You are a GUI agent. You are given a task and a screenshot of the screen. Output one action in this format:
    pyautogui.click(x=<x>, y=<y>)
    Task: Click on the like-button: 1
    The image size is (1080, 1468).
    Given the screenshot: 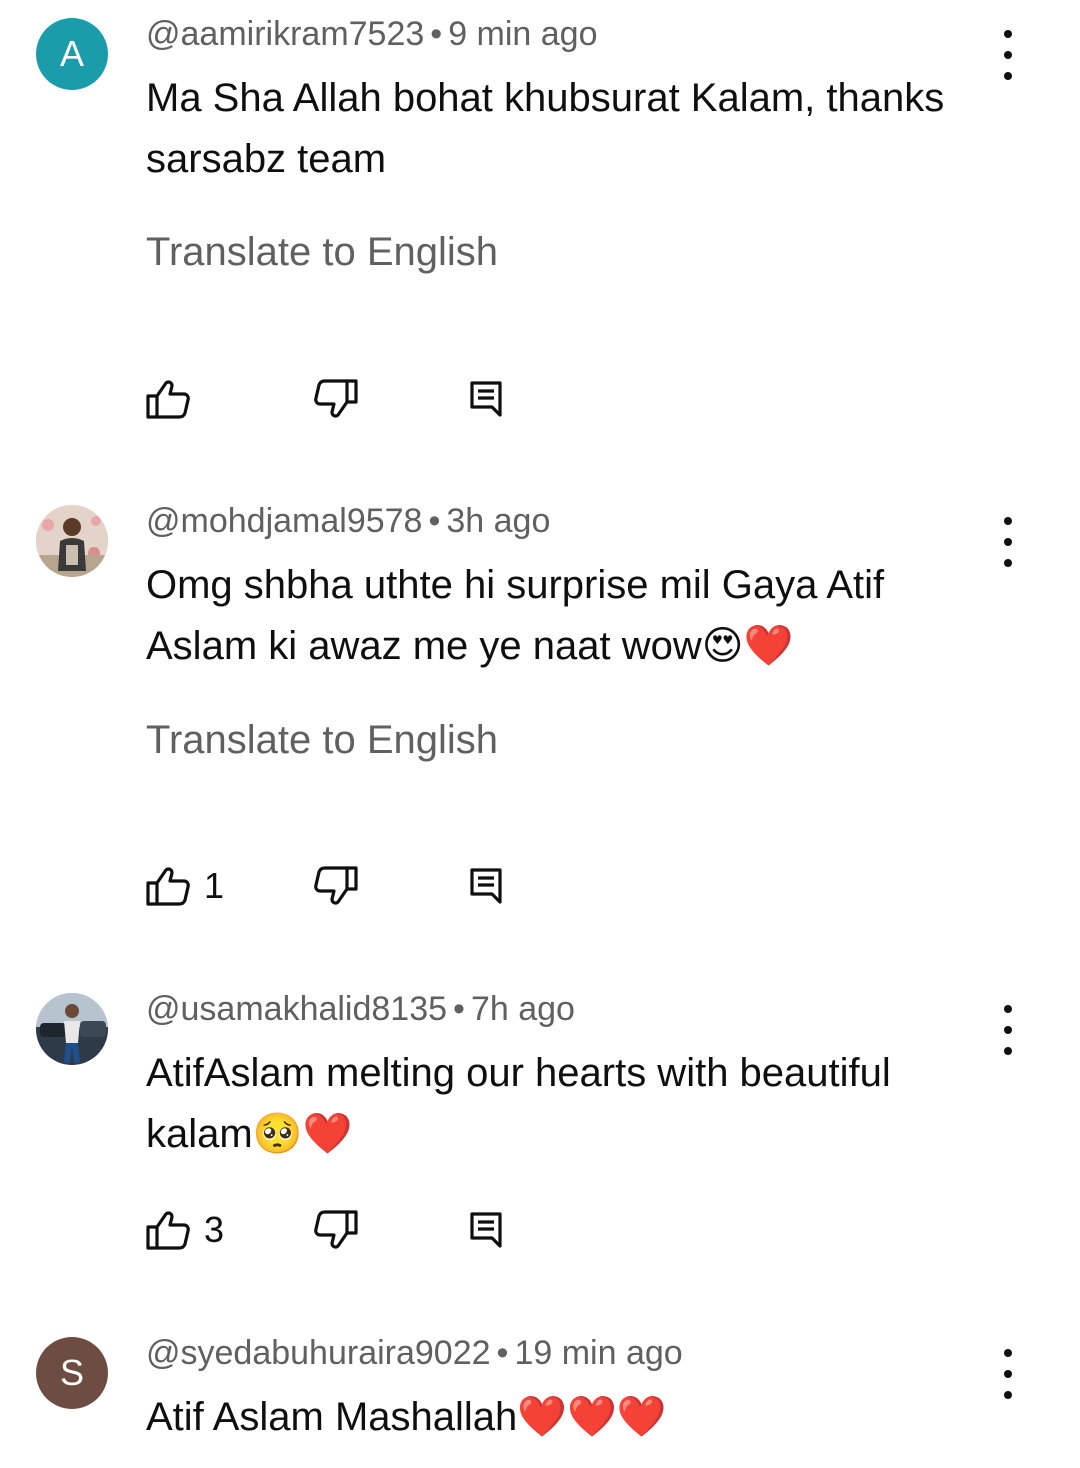 What is the action you would take?
    pyautogui.click(x=185, y=886)
    